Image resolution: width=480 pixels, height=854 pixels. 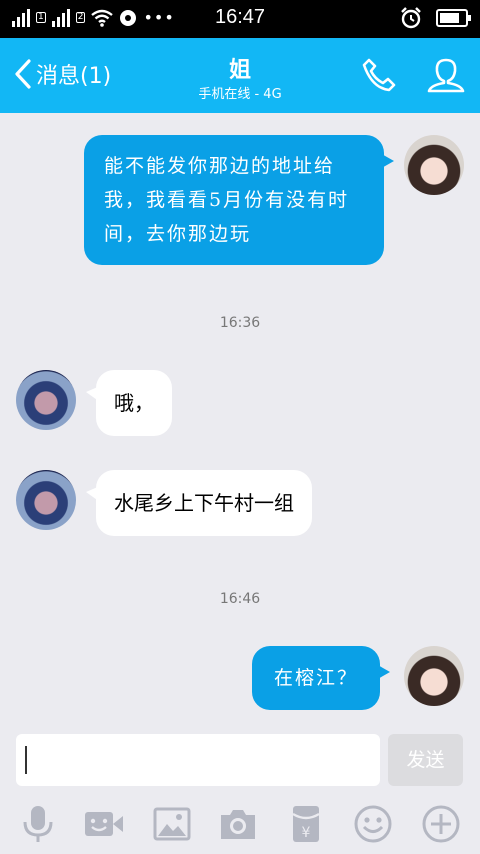 What do you see at coordinates (321, 678) in the screenshot?
I see `message-bubble-outgoing: 在榕江？` at bounding box center [321, 678].